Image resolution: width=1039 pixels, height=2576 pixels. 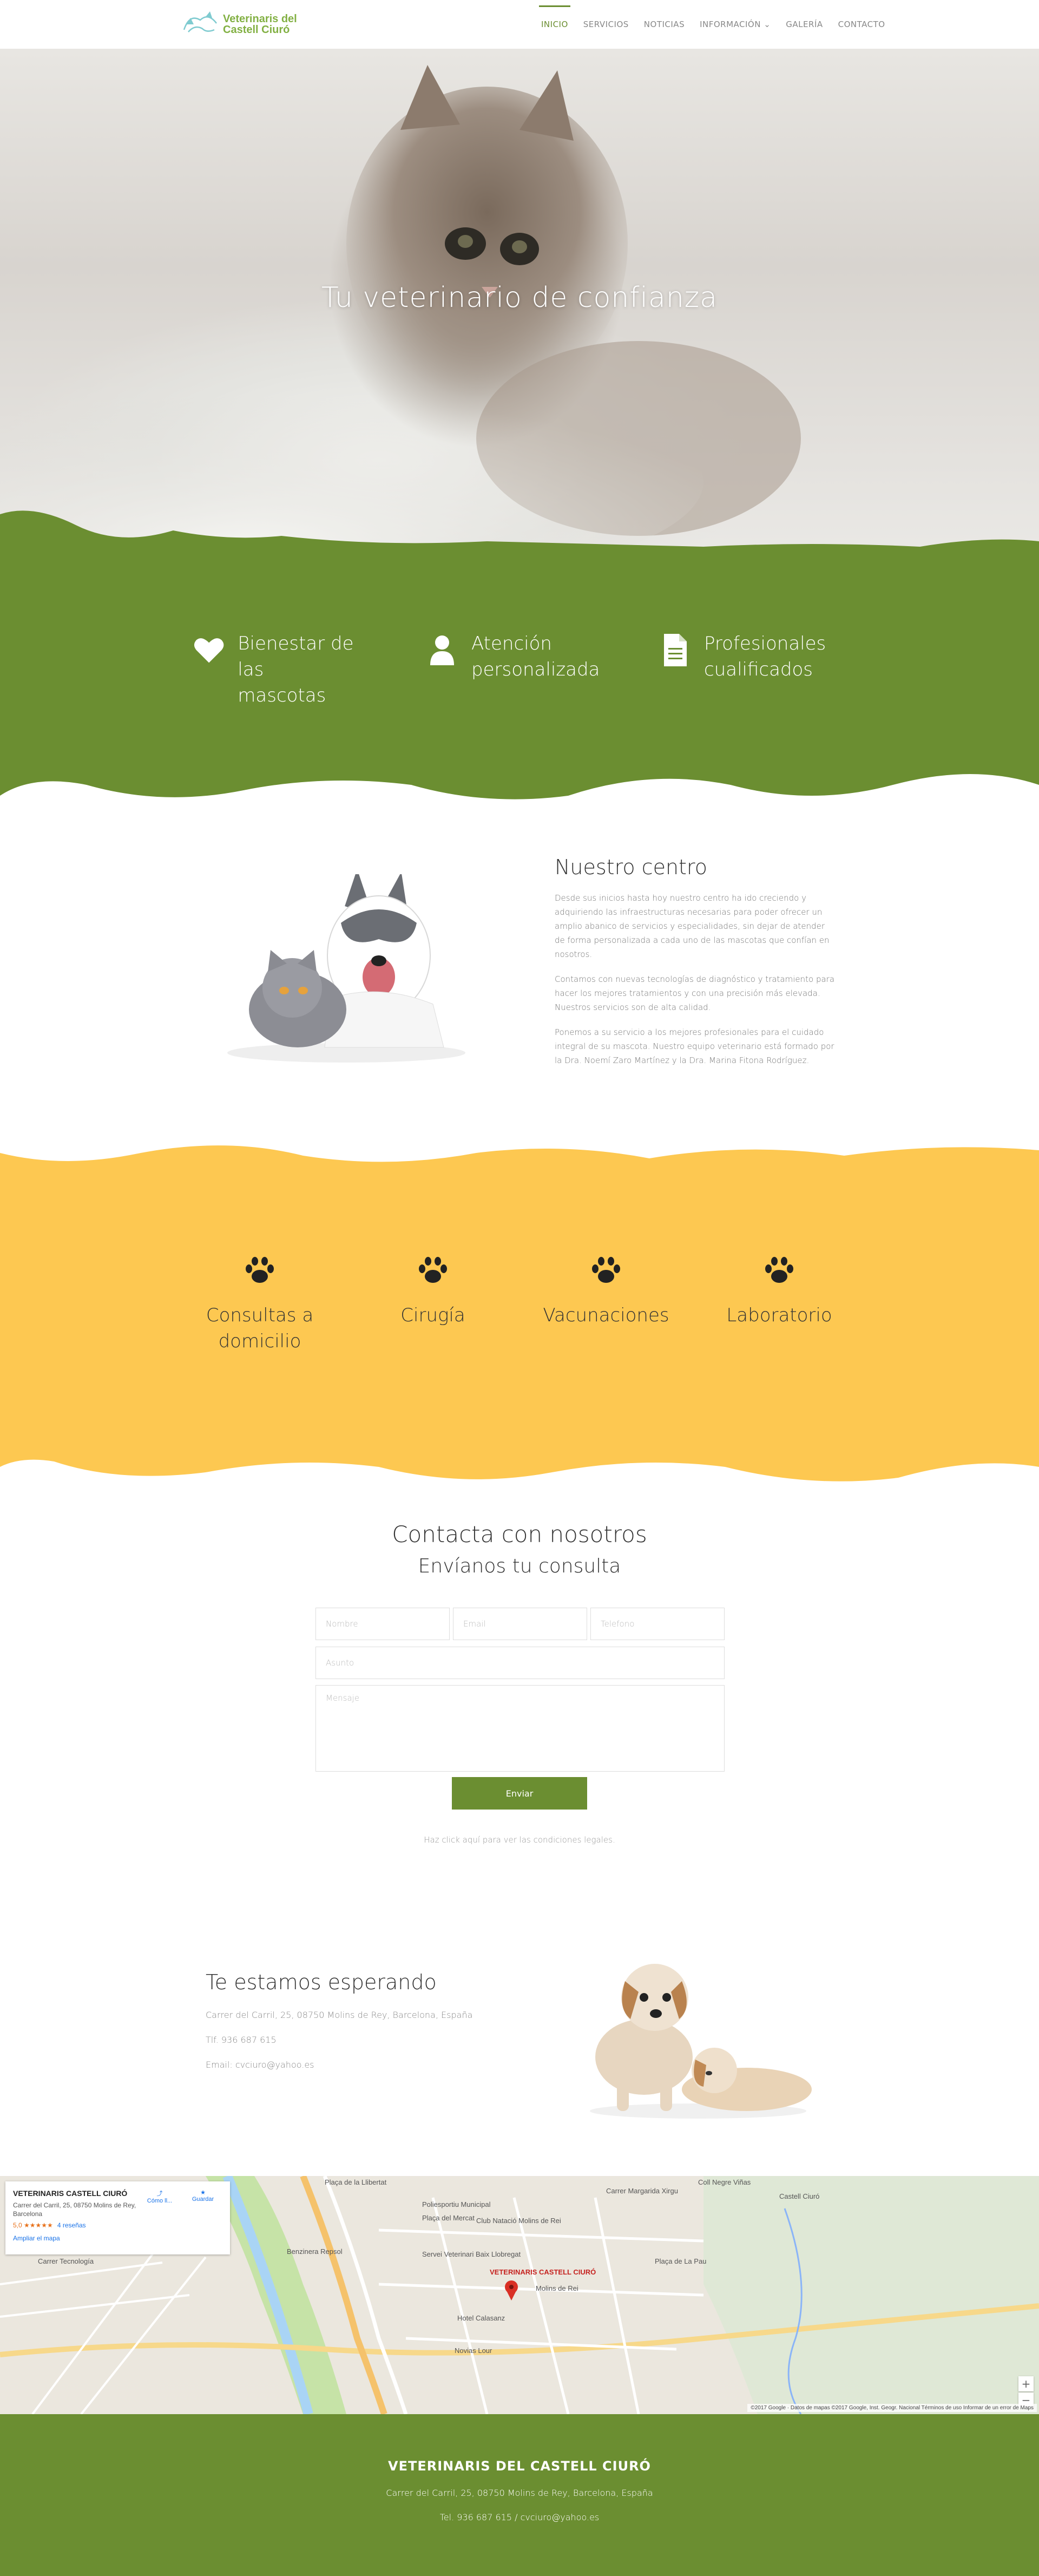 What do you see at coordinates (520, 1728) in the screenshot?
I see `message-textarea: Mensaje` at bounding box center [520, 1728].